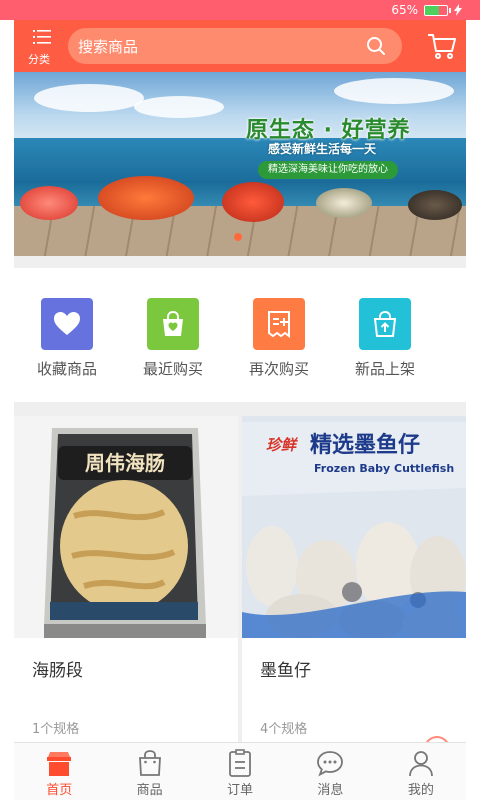 This screenshot has width=480, height=800. I want to click on quick-entry-label: 最近购买, so click(172, 369).